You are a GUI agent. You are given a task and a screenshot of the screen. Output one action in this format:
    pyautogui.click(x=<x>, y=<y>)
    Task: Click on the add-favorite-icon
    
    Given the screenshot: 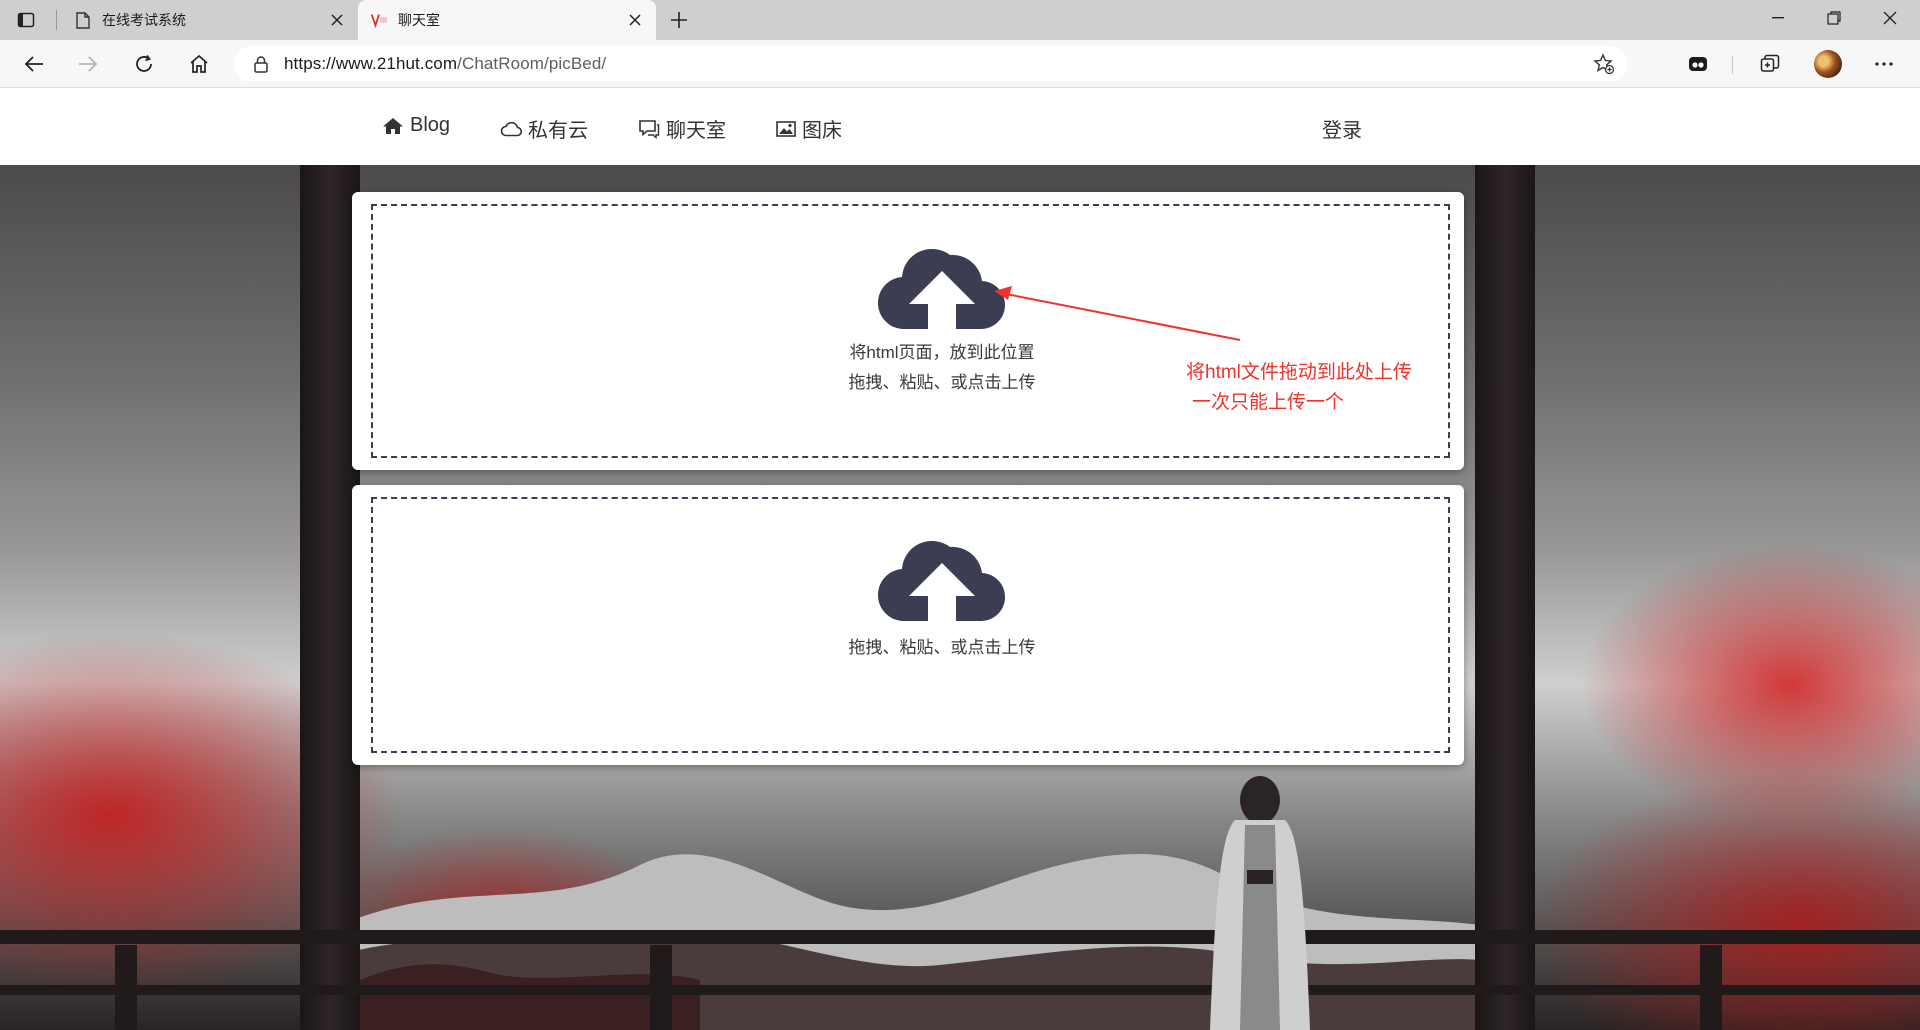 What is the action you would take?
    pyautogui.click(x=1604, y=64)
    